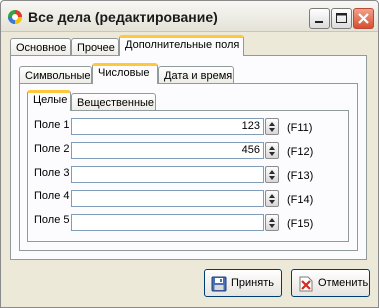 Image resolution: width=379 pixels, height=308 pixels. I want to click on tab-label: Дата и время, so click(198, 76).